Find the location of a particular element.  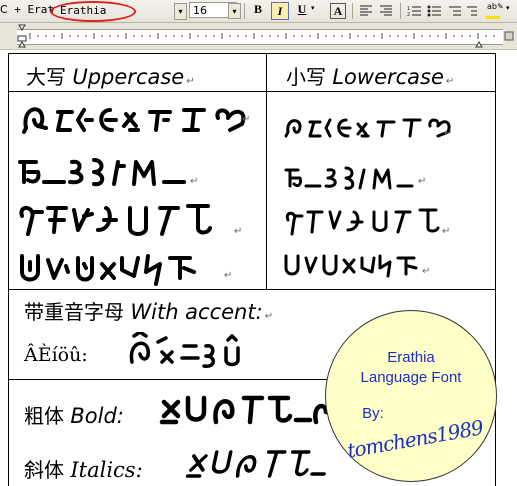

accent-sample-text: ÂÈíöû: is located at coordinates (56, 355).